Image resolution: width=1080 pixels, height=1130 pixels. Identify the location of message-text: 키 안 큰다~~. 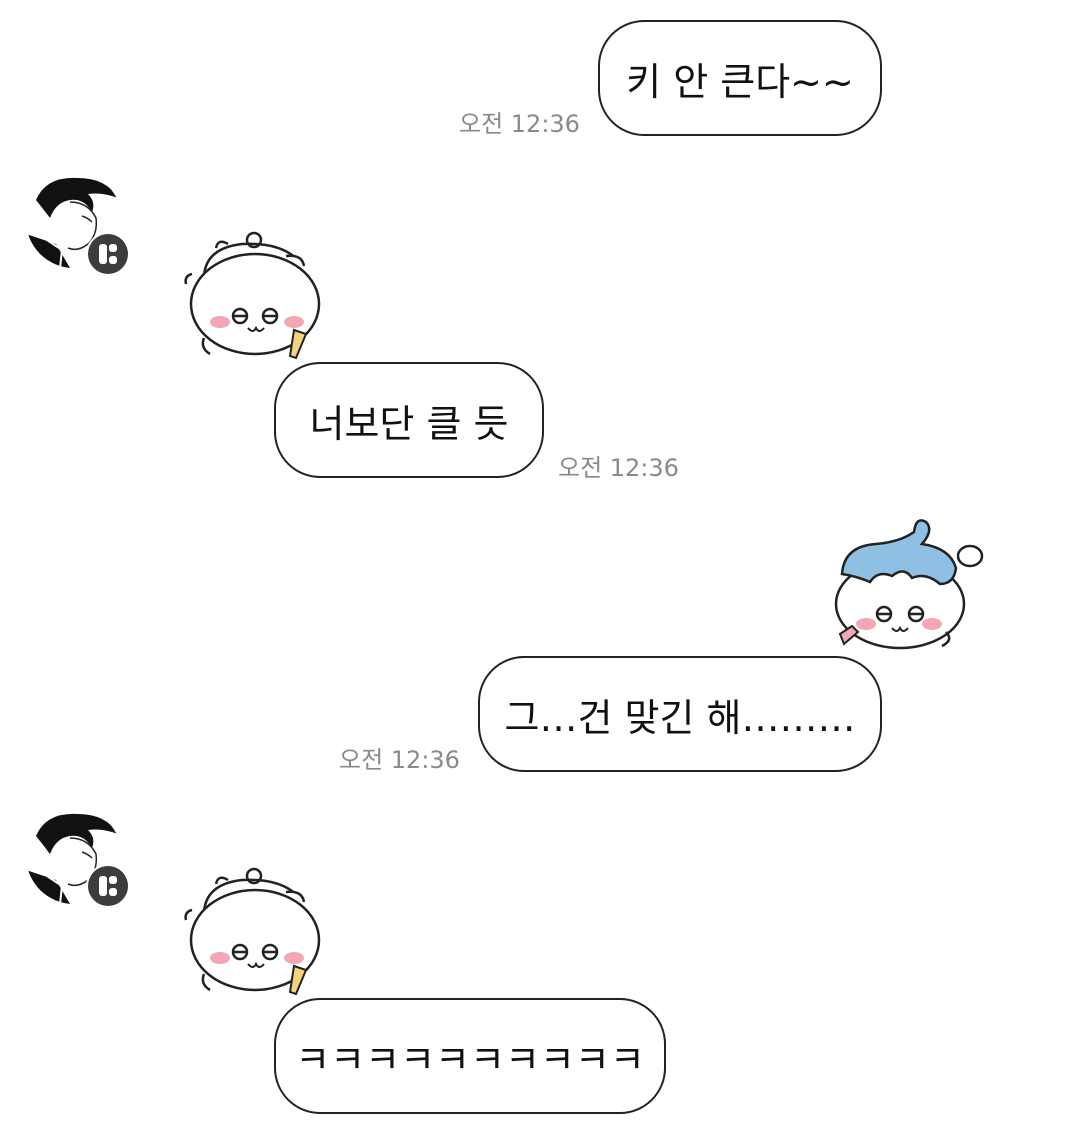
(740, 81).